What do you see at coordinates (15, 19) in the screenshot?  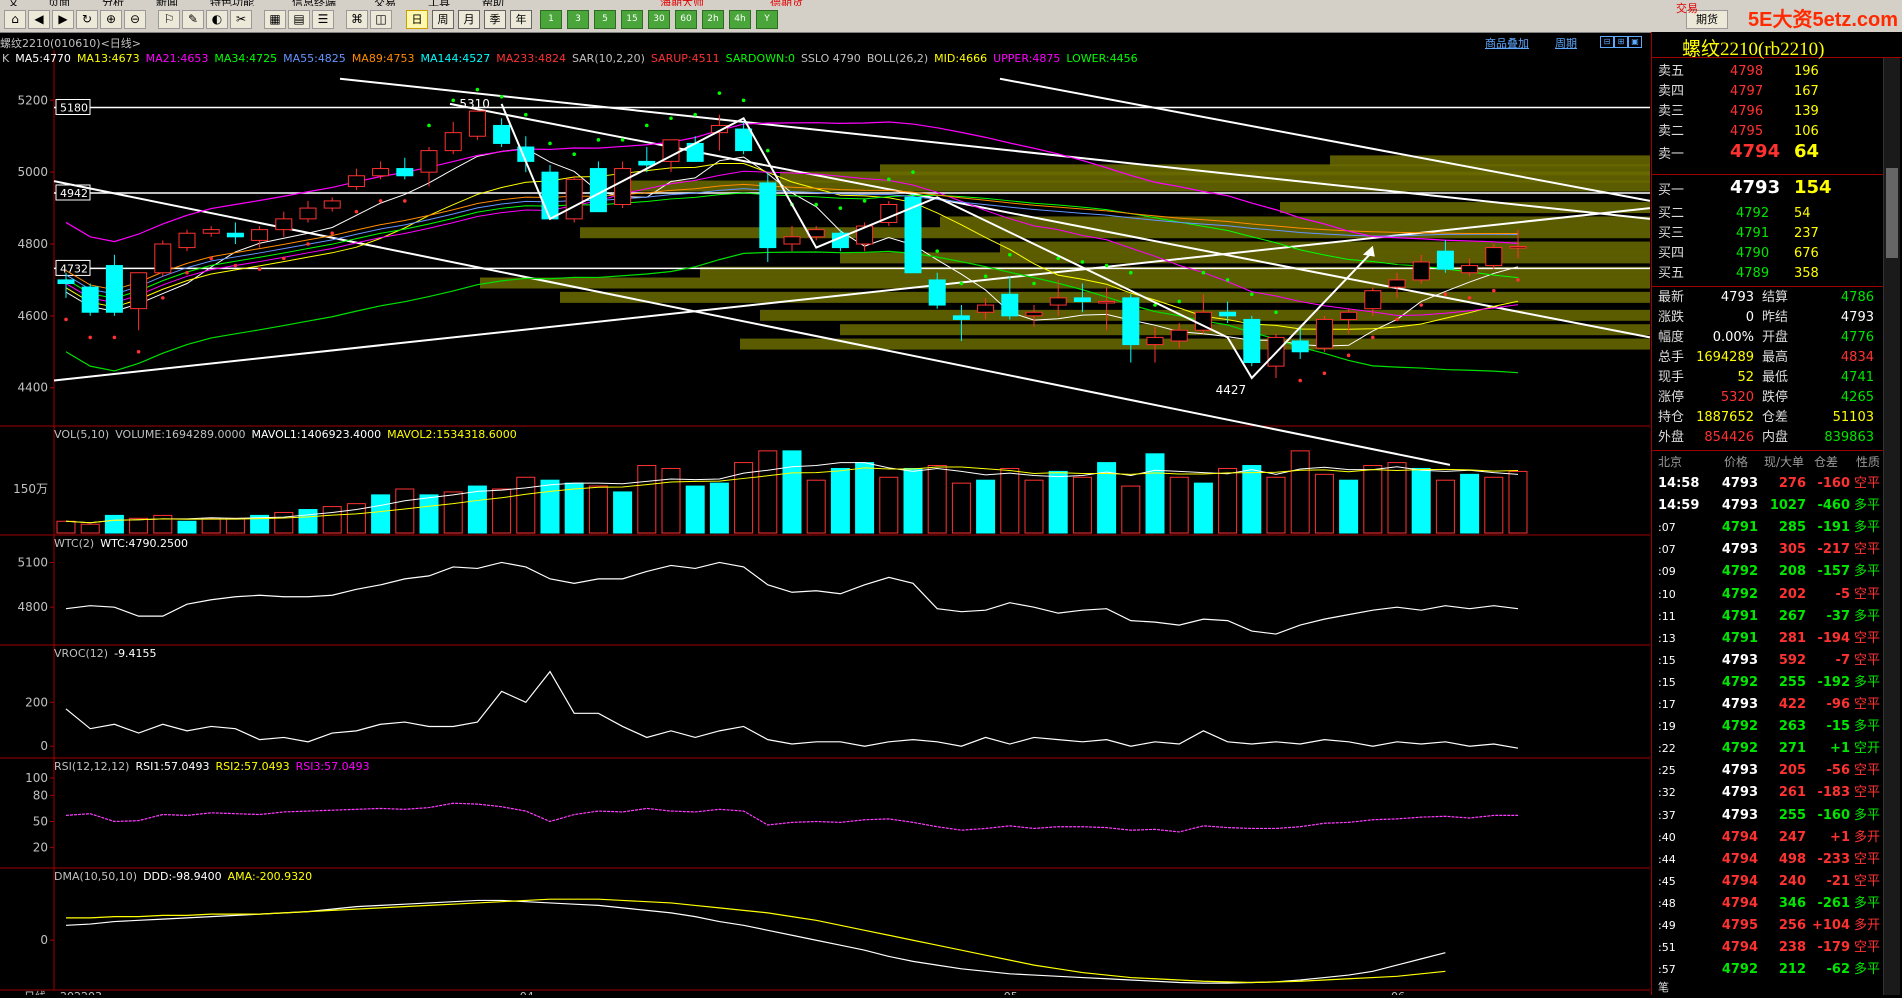 I see `home-icon: ⌂` at bounding box center [15, 19].